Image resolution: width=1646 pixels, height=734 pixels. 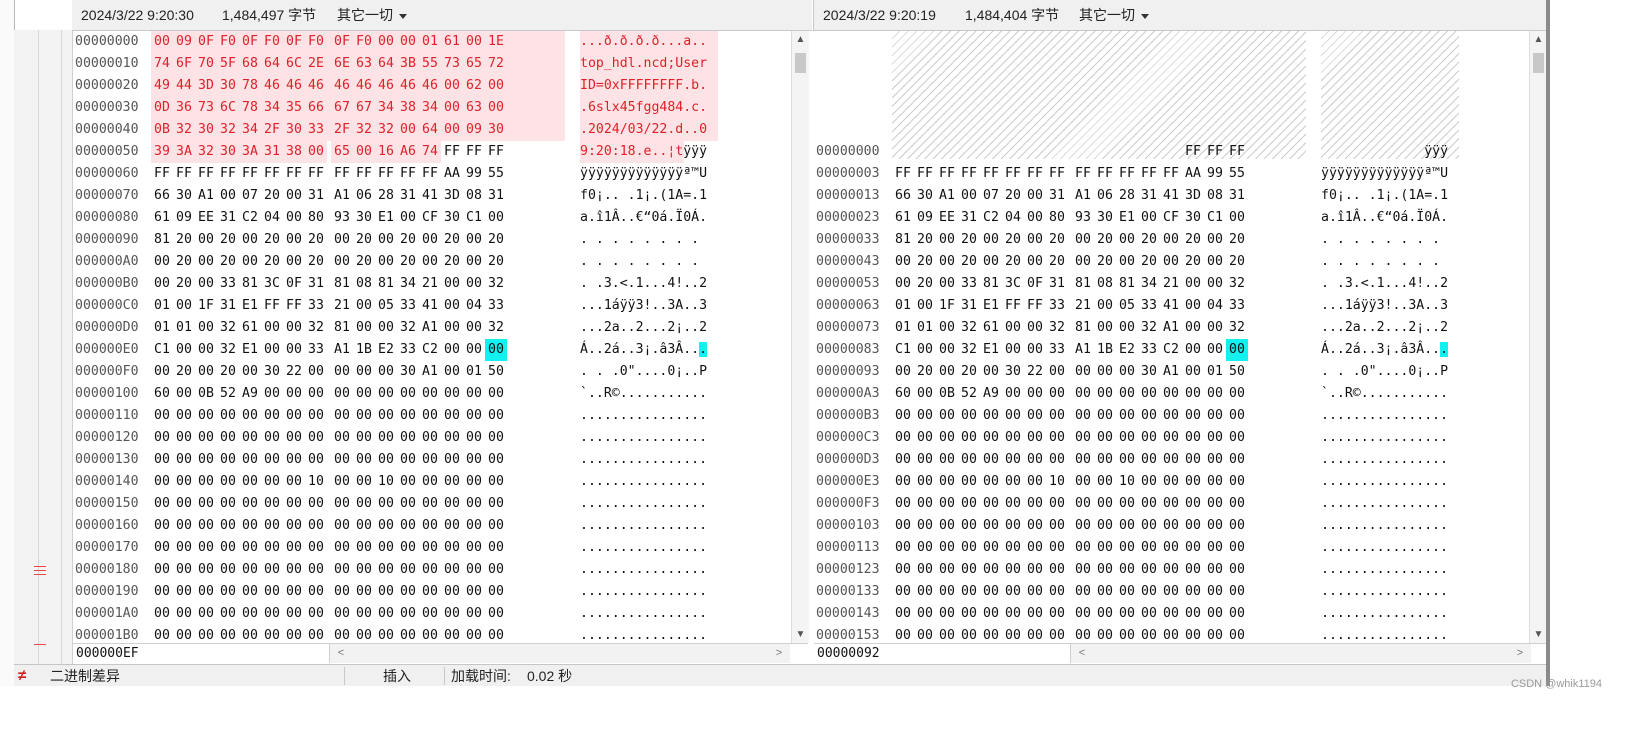 What do you see at coordinates (800, 39) in the screenshot?
I see `scroll-up-icon: ▲` at bounding box center [800, 39].